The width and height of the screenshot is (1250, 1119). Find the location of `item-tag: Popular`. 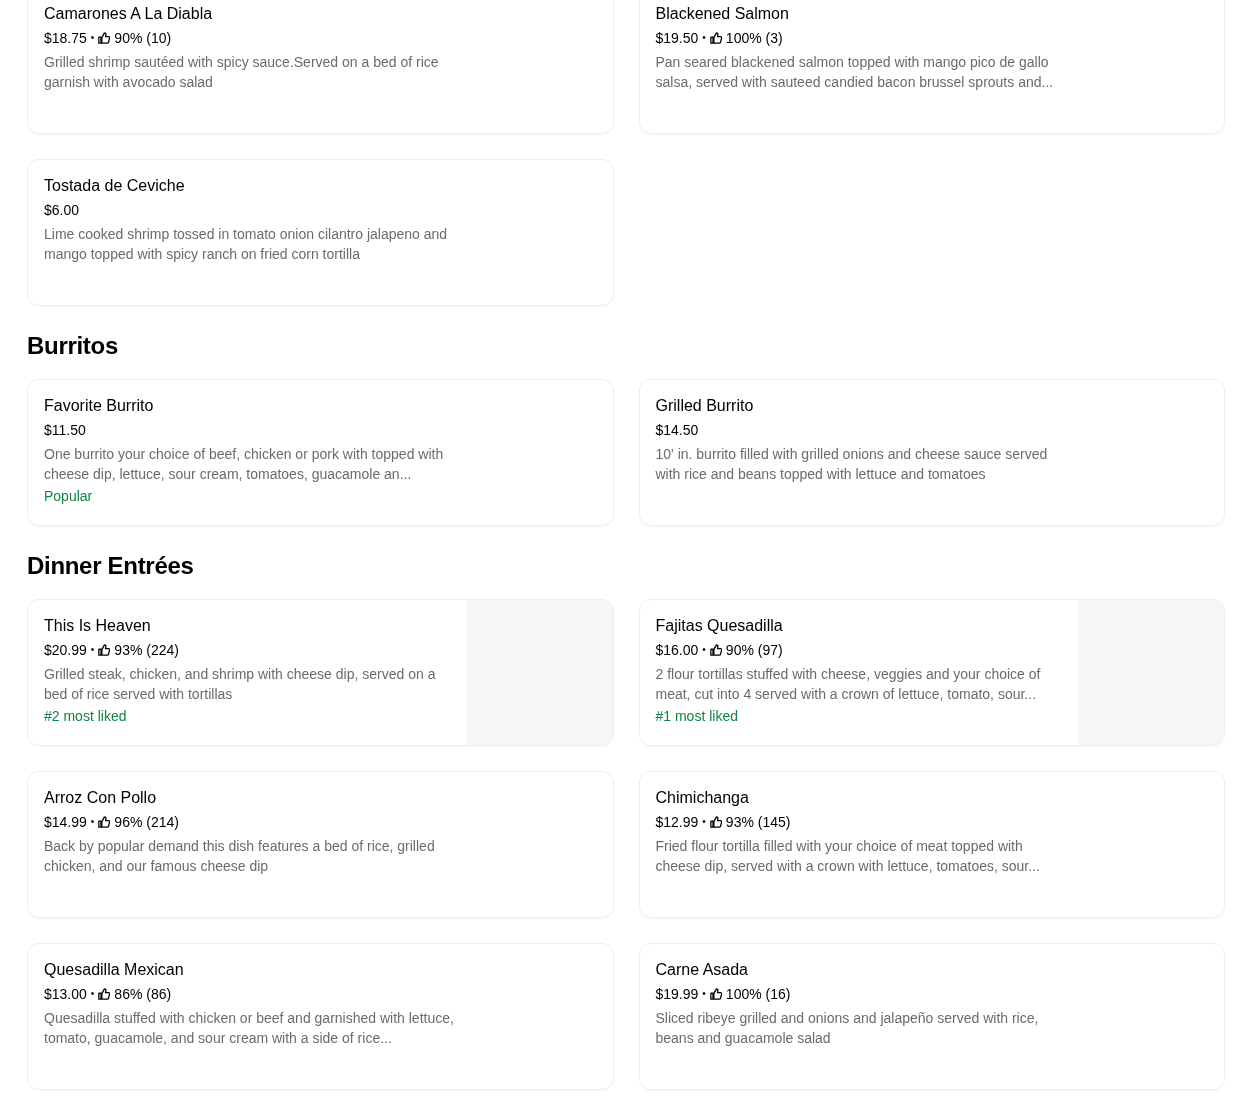

item-tag: Popular is located at coordinates (320, 496).